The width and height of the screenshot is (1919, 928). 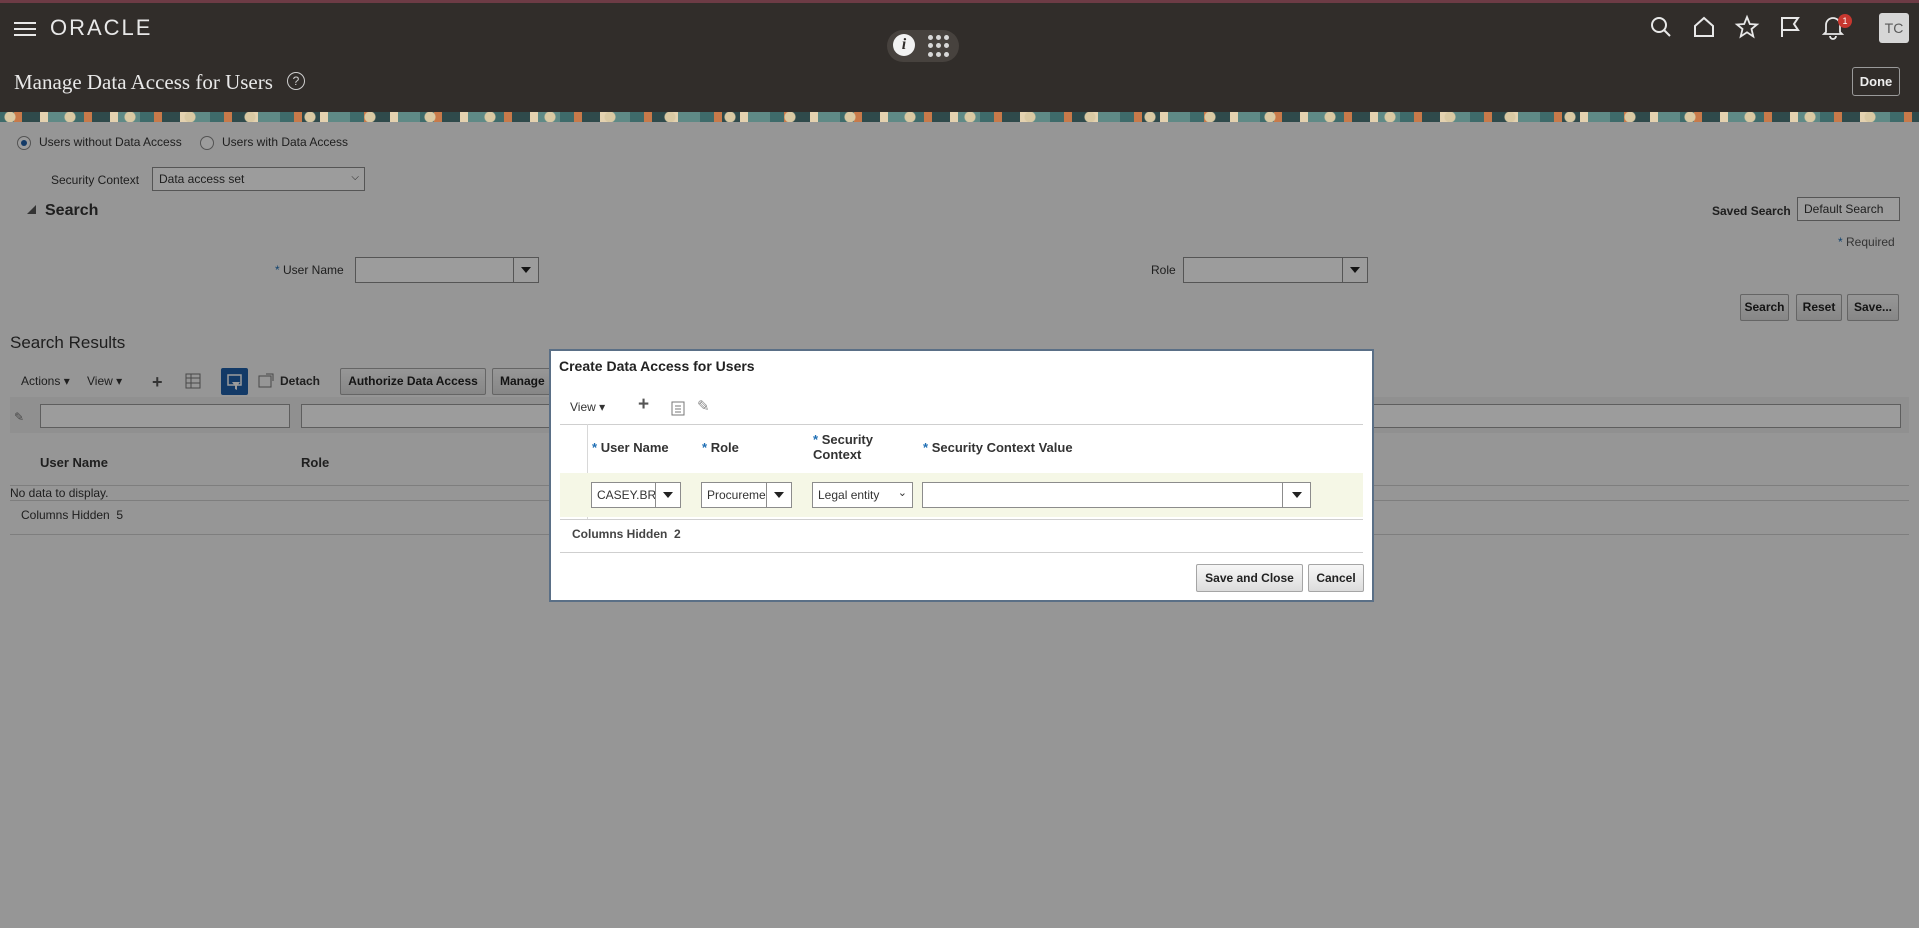 I want to click on row-role-value: Procureme, so click(x=736, y=495).